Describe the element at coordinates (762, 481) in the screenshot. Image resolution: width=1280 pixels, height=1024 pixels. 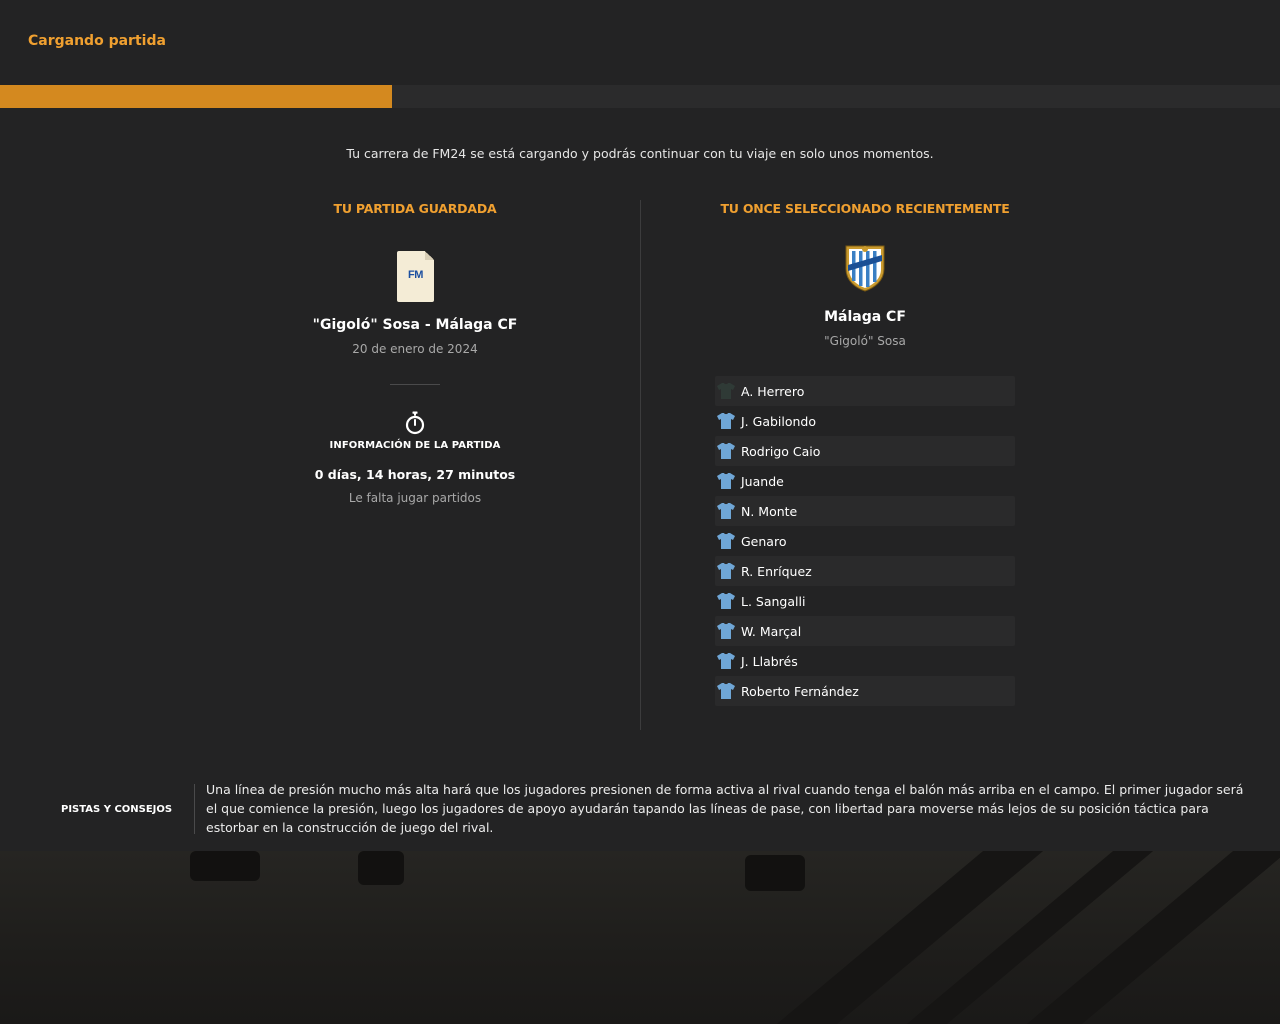
I see `player-name: Juande` at that location.